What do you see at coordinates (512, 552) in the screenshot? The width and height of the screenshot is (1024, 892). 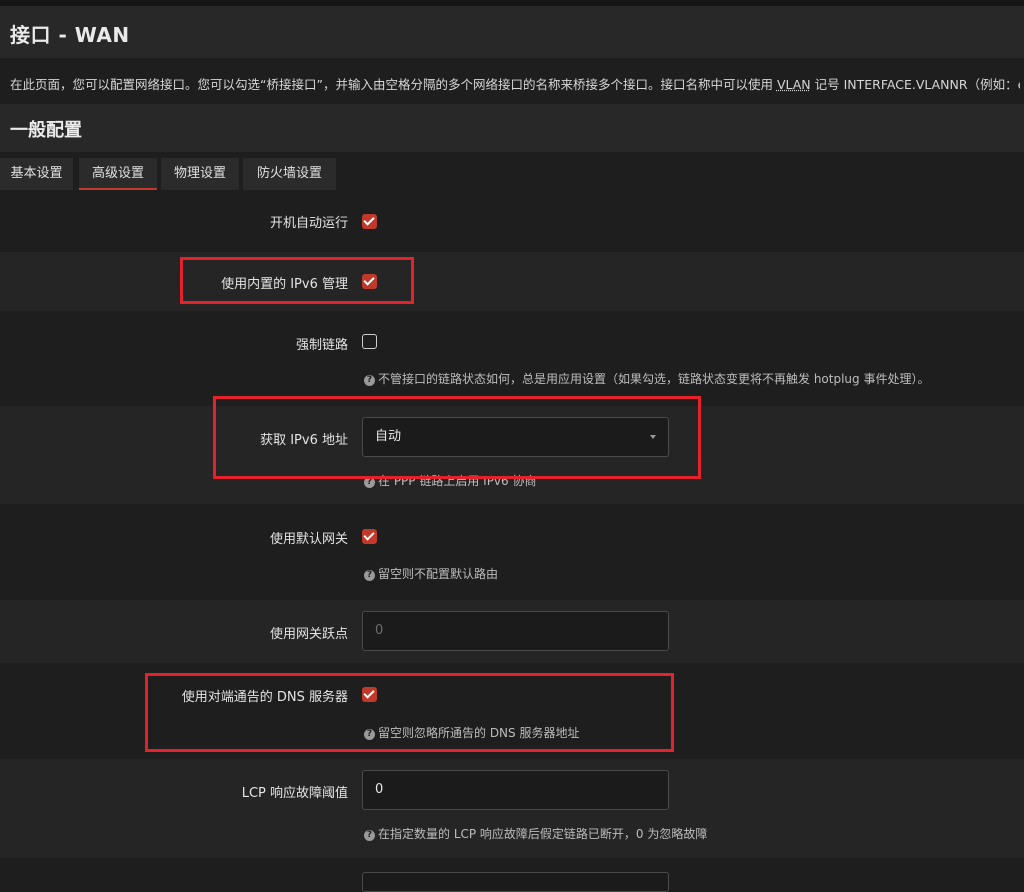 I see `row-default-gateway: 使用默认网关 ? 留空则不配置默认路由` at bounding box center [512, 552].